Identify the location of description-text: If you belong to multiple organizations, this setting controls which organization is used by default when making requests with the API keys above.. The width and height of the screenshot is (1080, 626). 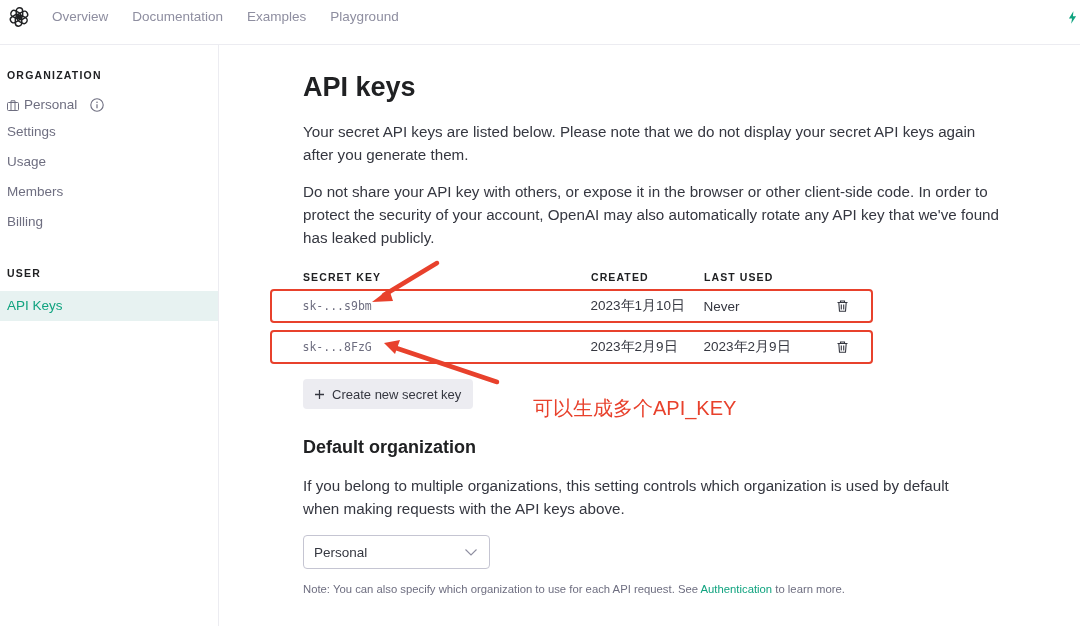
(626, 497).